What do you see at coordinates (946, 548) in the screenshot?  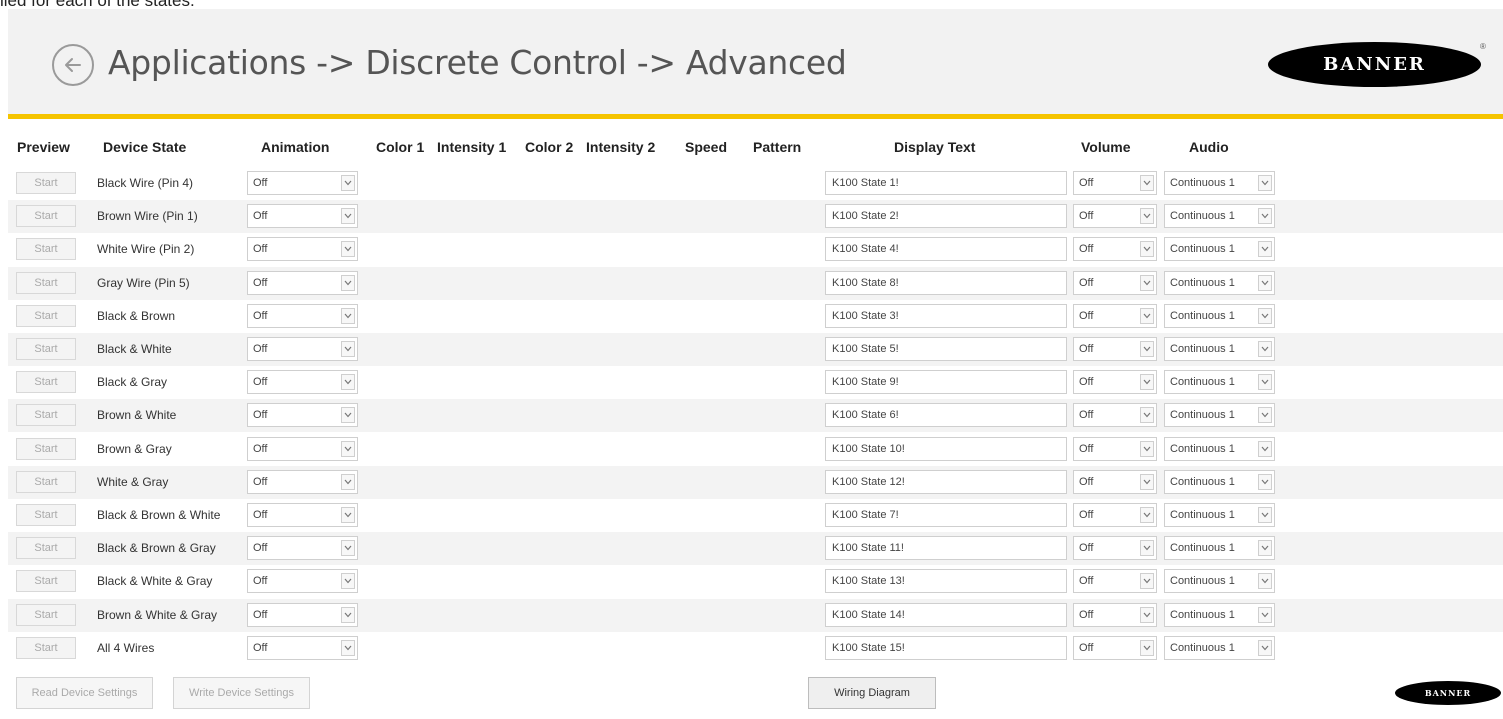 I see `display-text-input: K100 State 11!` at bounding box center [946, 548].